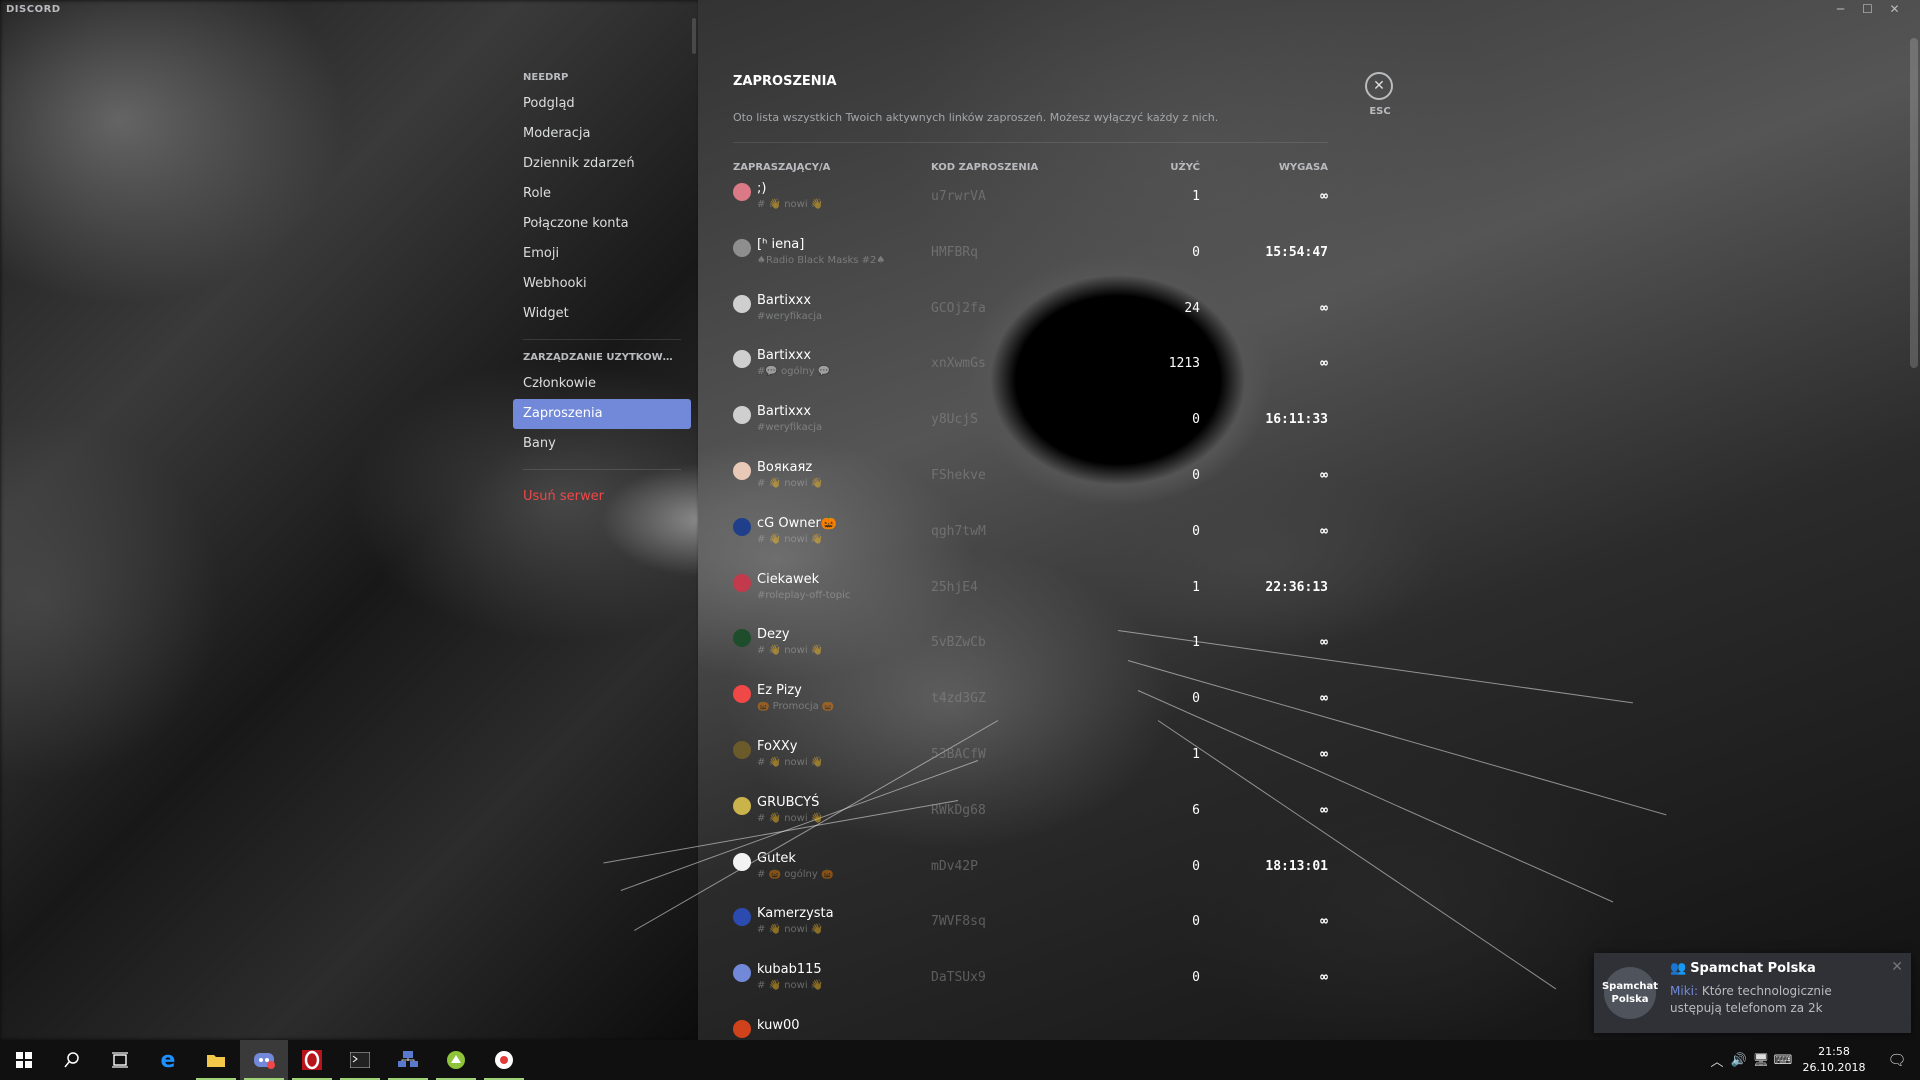 This screenshot has height=1080, width=1920. Describe the element at coordinates (958, 754) in the screenshot. I see `invite-code: 53BACfW` at that location.